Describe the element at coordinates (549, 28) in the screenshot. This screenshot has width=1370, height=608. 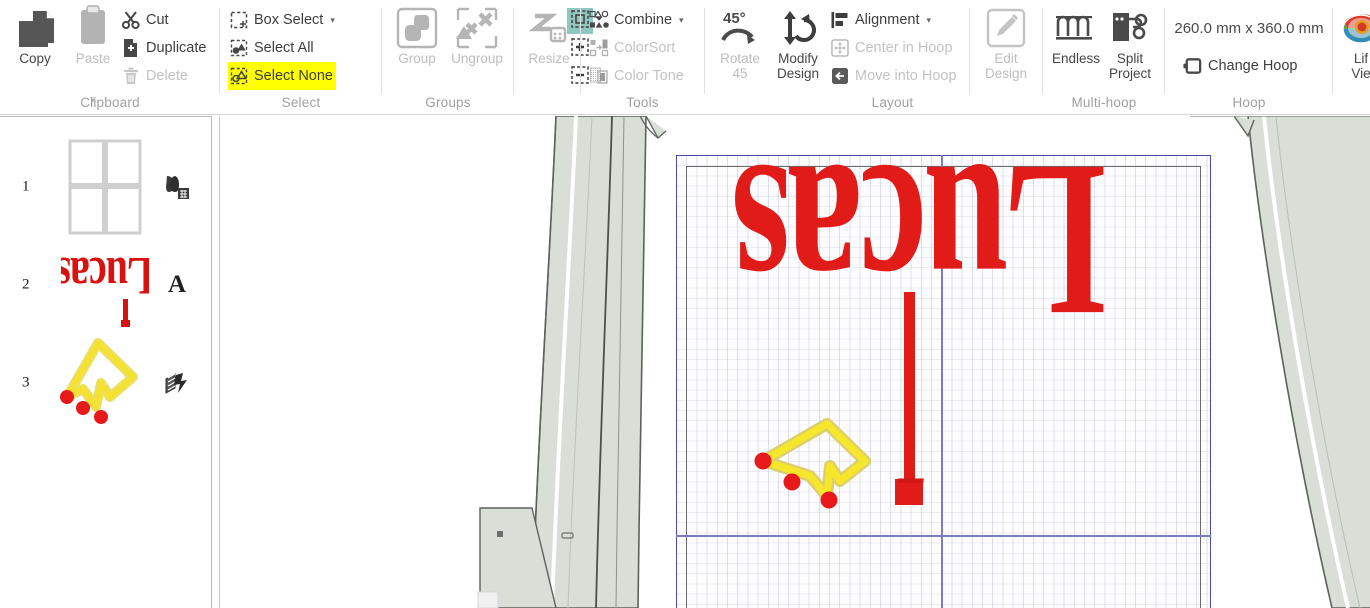
I see `resize-icon` at that location.